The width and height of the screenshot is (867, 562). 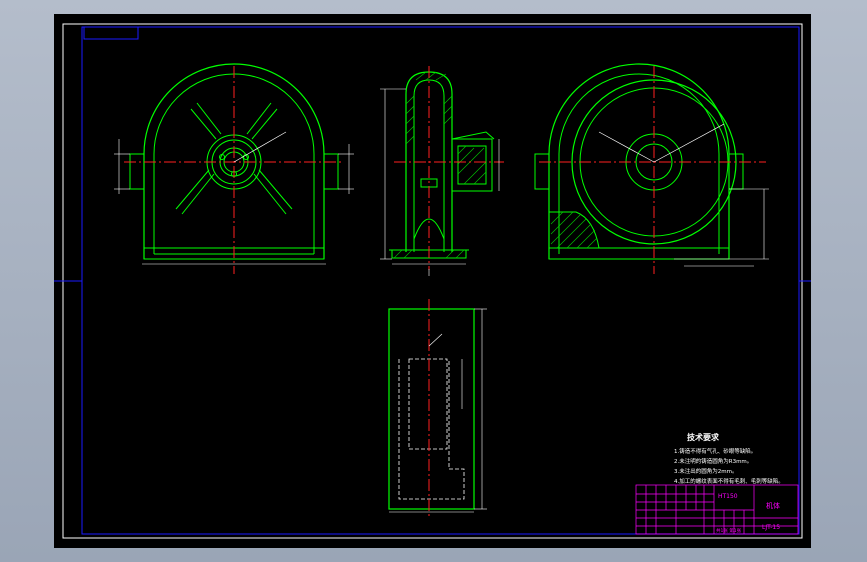 What do you see at coordinates (773, 505) in the screenshot?
I see `title-block-part-name: 机体` at bounding box center [773, 505].